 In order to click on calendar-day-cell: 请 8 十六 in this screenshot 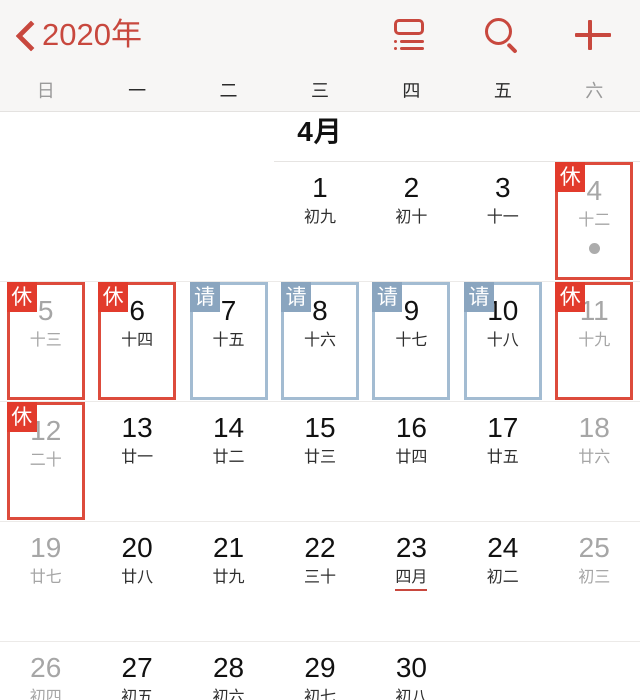, I will do `click(319, 342)`.